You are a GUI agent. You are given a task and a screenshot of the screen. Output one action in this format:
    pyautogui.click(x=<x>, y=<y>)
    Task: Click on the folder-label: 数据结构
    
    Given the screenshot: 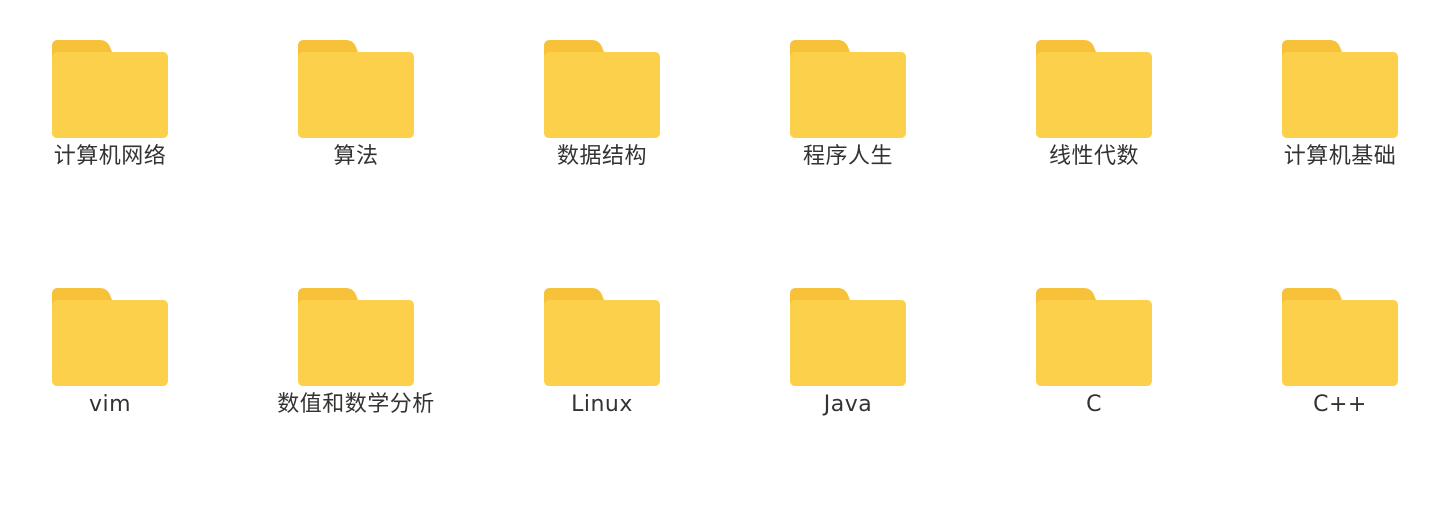 What is the action you would take?
    pyautogui.click(x=601, y=156)
    